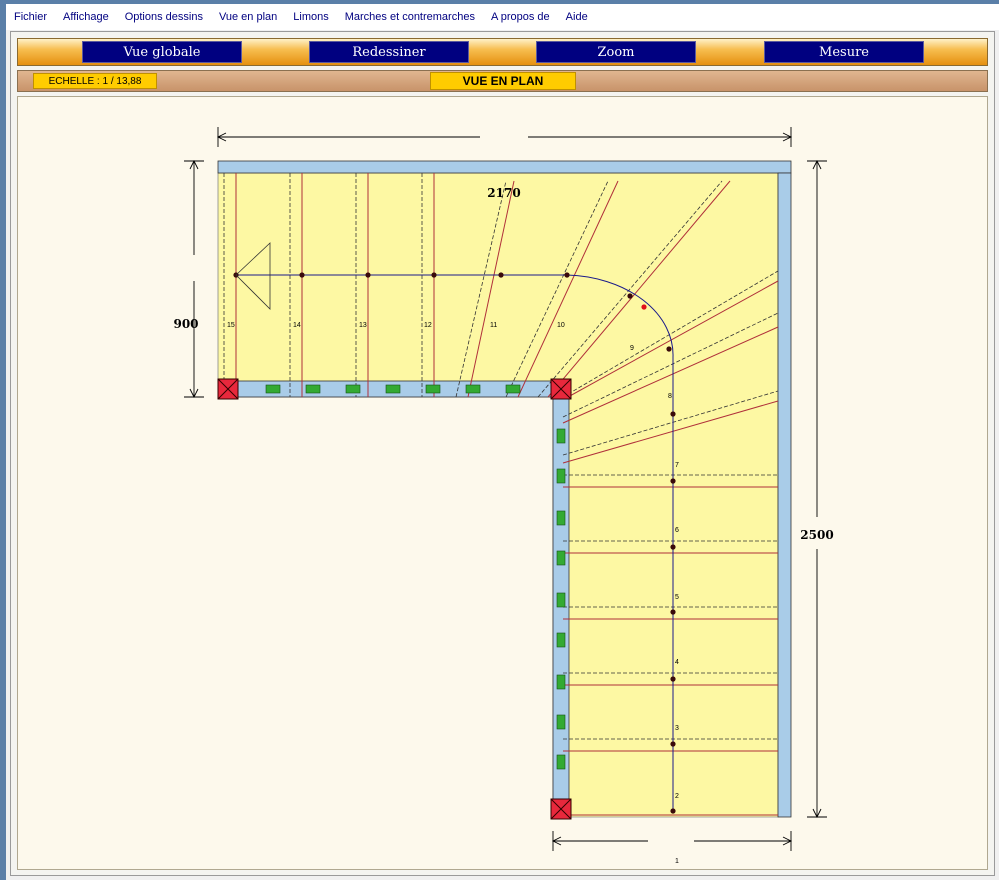 Image resolution: width=999 pixels, height=880 pixels. Describe the element at coordinates (677, 465) in the screenshot. I see `step-number-7: 7` at that location.